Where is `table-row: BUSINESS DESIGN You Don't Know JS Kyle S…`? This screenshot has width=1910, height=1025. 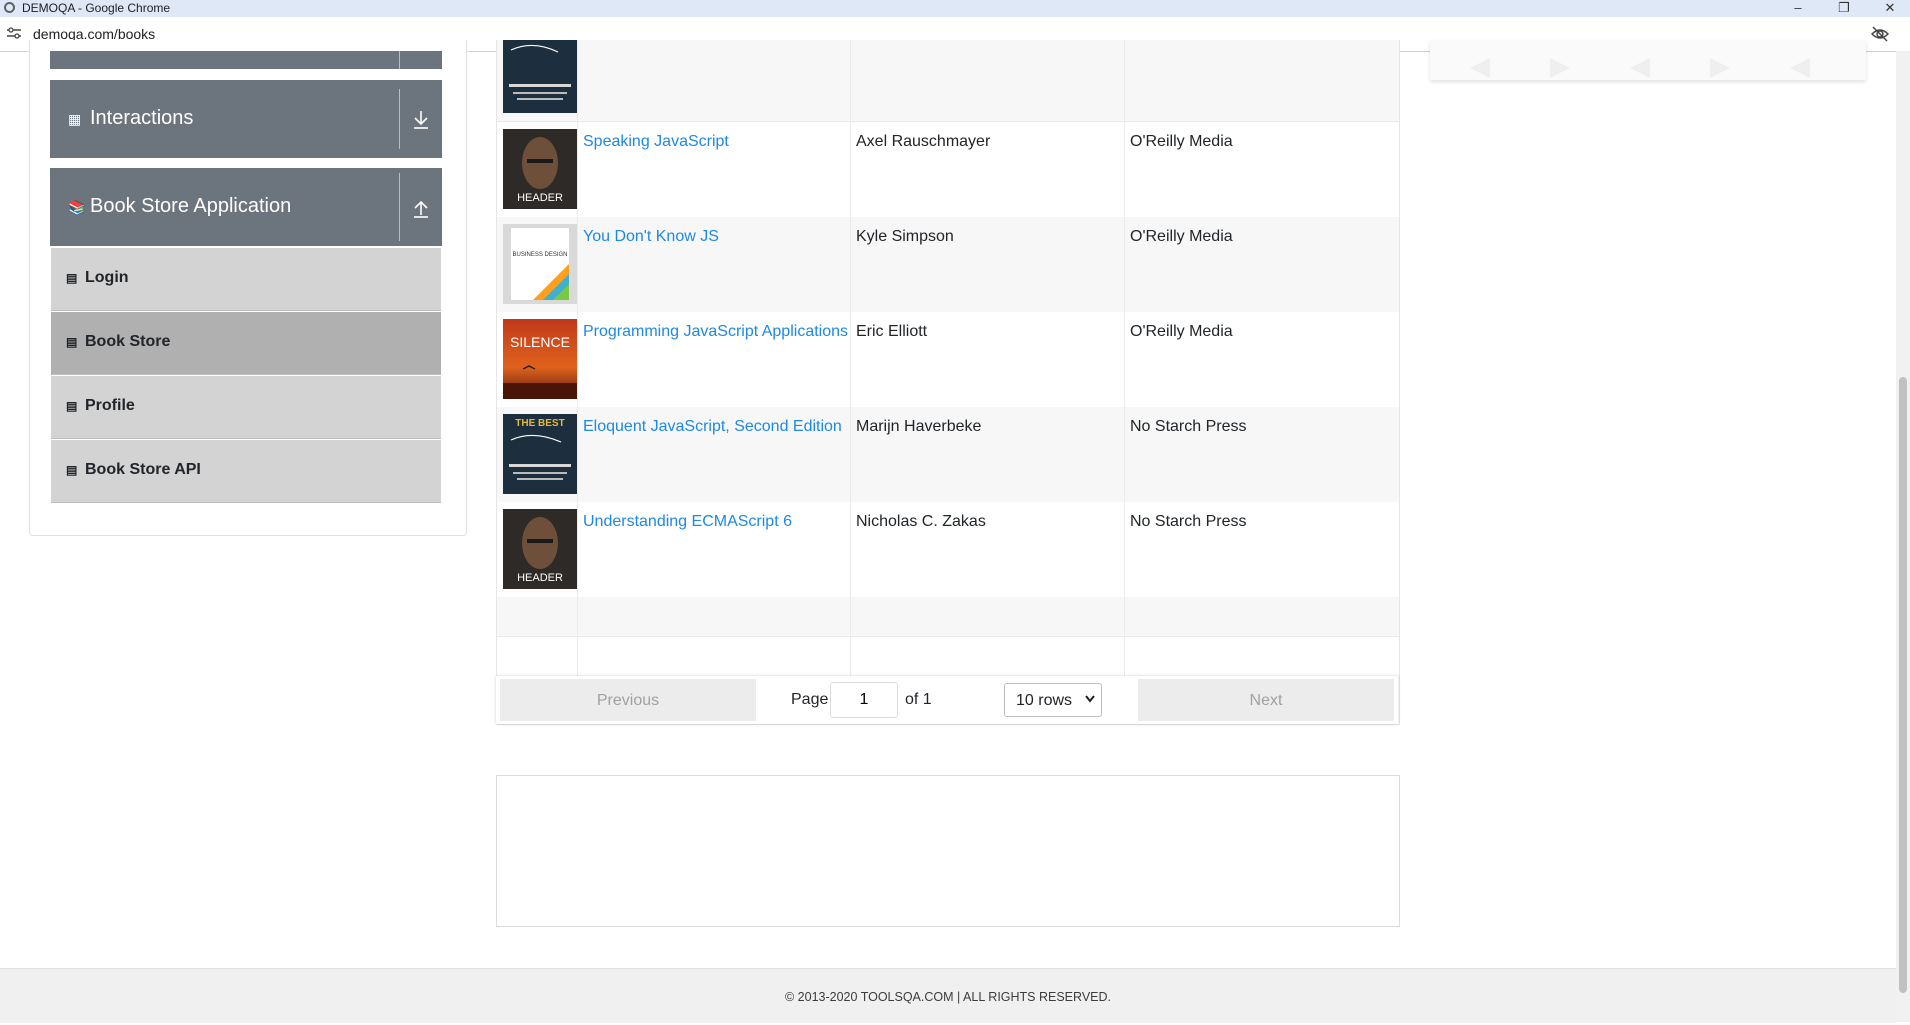 table-row: BUSINESS DESIGN You Don't Know JS Kyle S… is located at coordinates (948, 265).